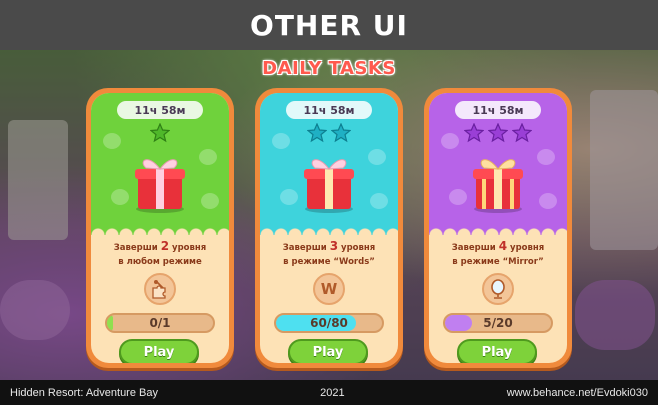 The width and height of the screenshot is (658, 405). I want to click on top-banner: OTHER UI, so click(329, 25).